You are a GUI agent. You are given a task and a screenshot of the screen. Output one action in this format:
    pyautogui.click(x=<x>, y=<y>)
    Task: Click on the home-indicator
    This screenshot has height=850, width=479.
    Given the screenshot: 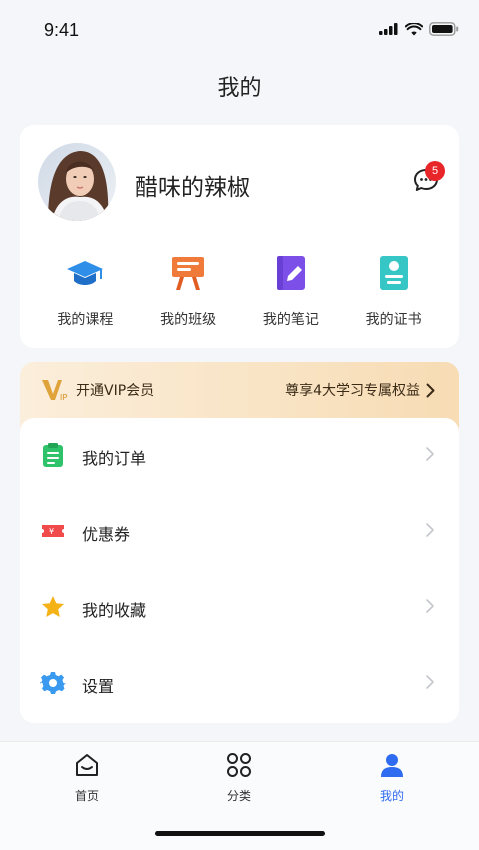 What is the action you would take?
    pyautogui.click(x=240, y=833)
    